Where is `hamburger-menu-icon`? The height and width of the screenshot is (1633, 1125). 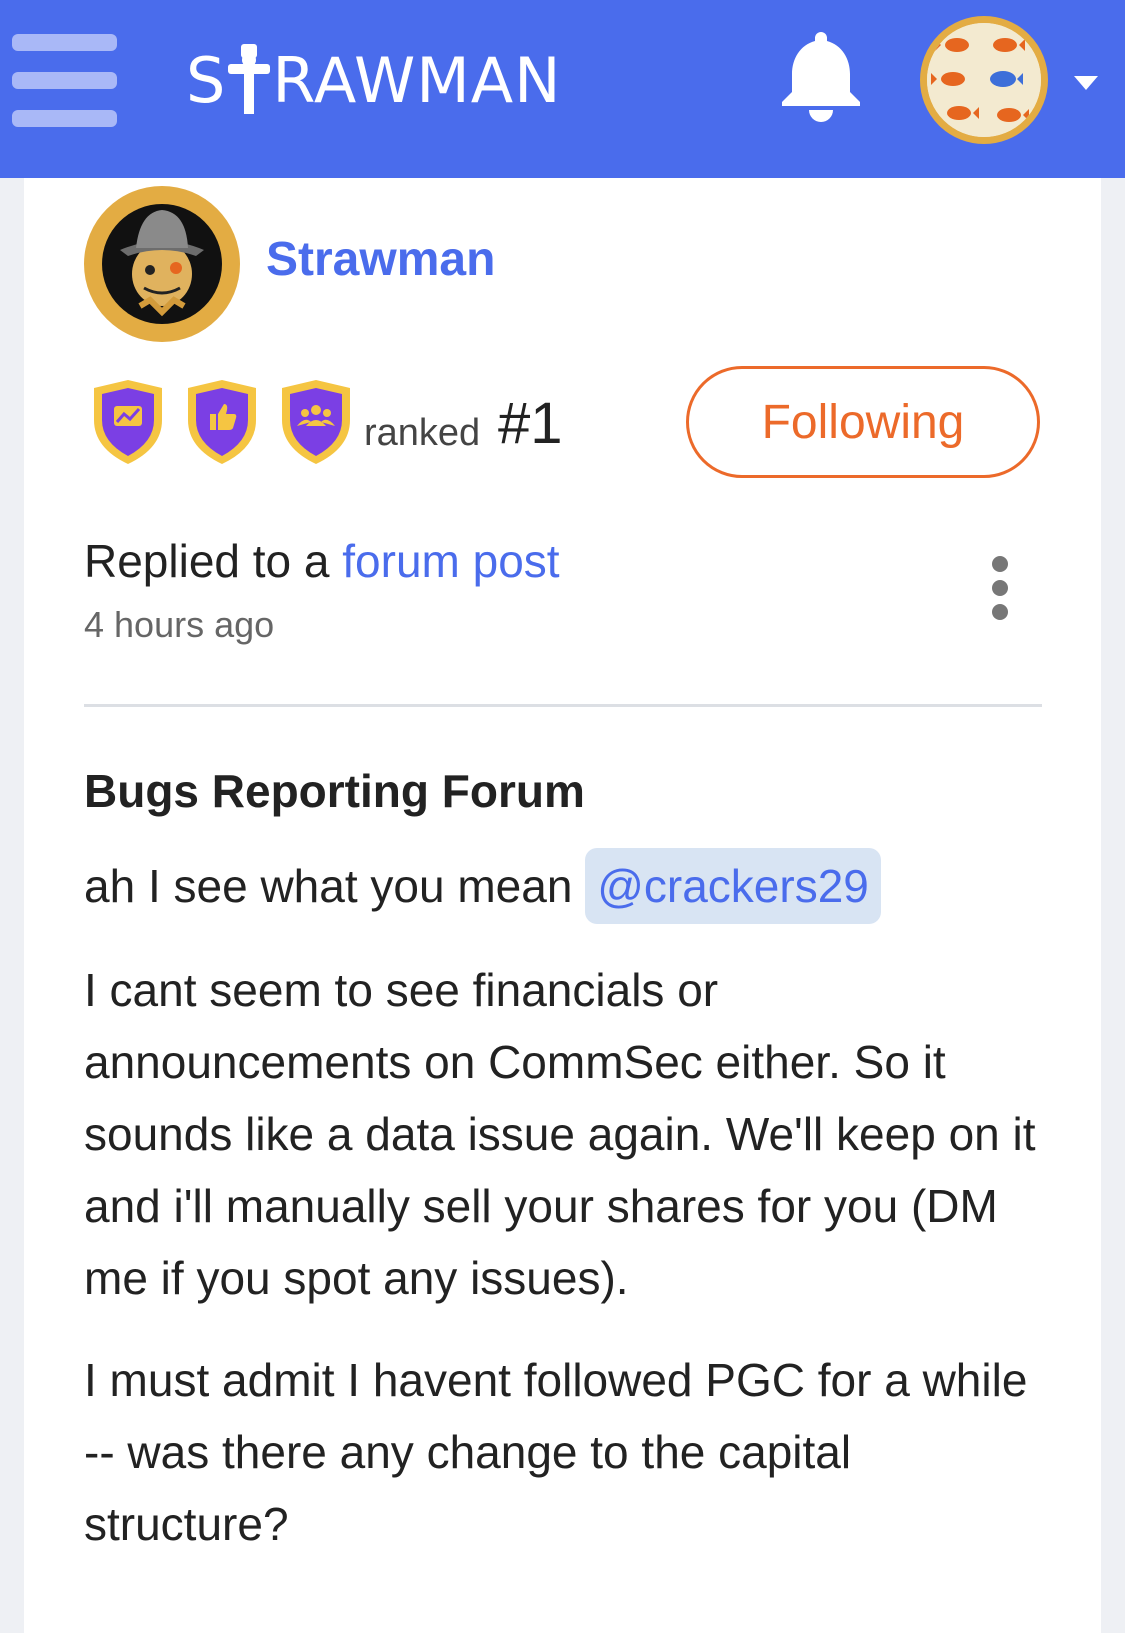 hamburger-menu-icon is located at coordinates (64, 81).